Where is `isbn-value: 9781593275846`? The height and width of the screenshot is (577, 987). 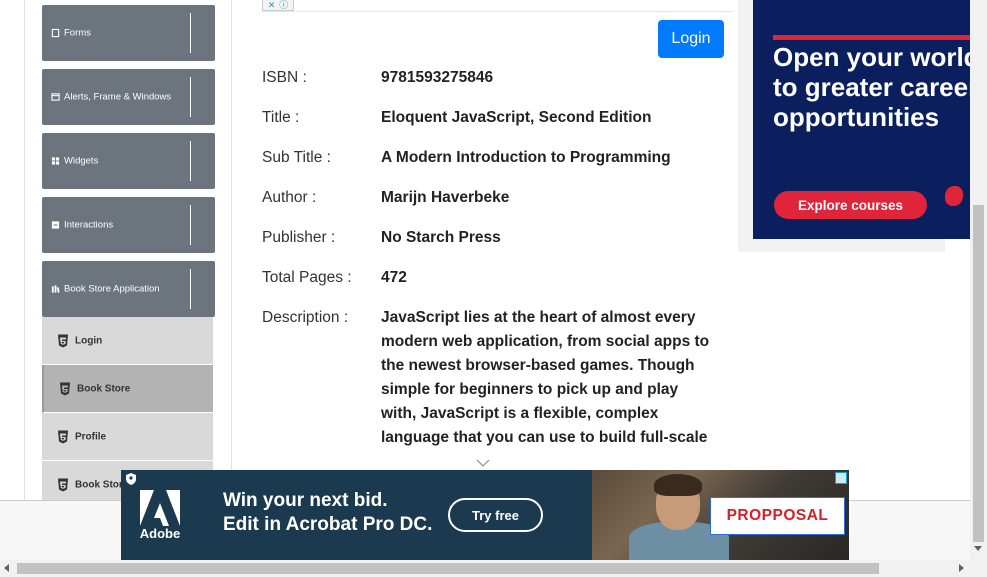 isbn-value: 9781593275846 is located at coordinates (437, 77).